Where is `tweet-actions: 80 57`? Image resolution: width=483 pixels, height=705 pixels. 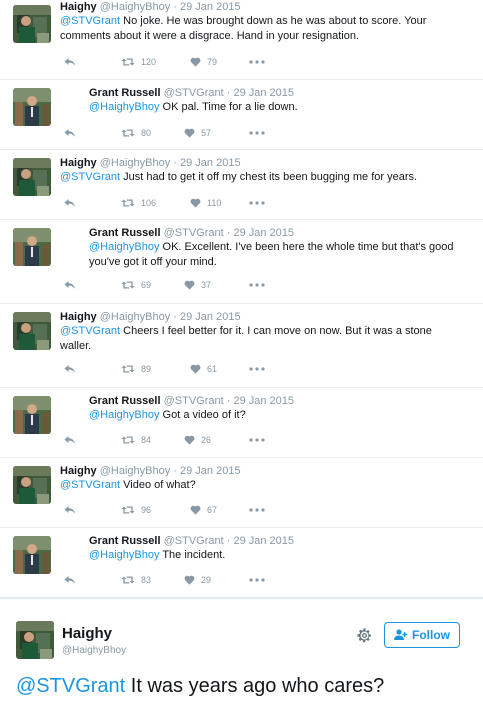 tweet-actions: 80 57 is located at coordinates (174, 133).